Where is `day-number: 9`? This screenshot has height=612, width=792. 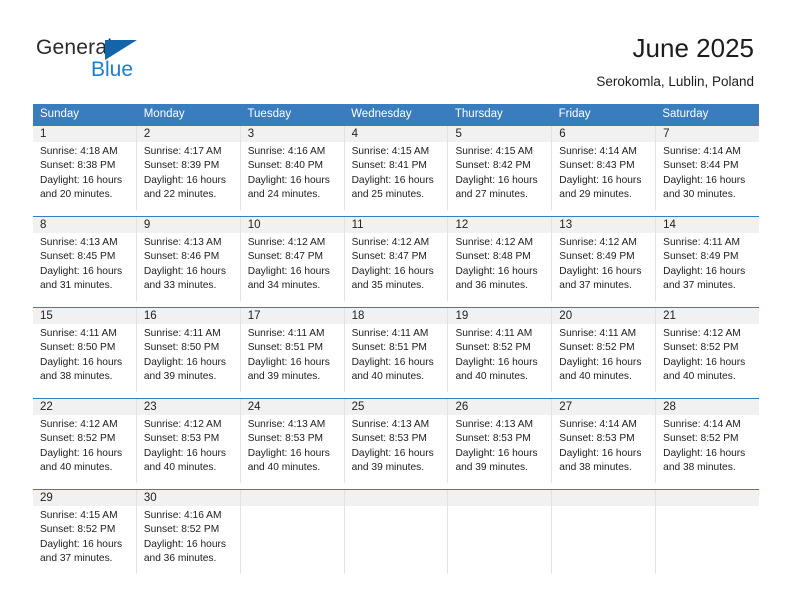 day-number: 9 is located at coordinates (188, 225).